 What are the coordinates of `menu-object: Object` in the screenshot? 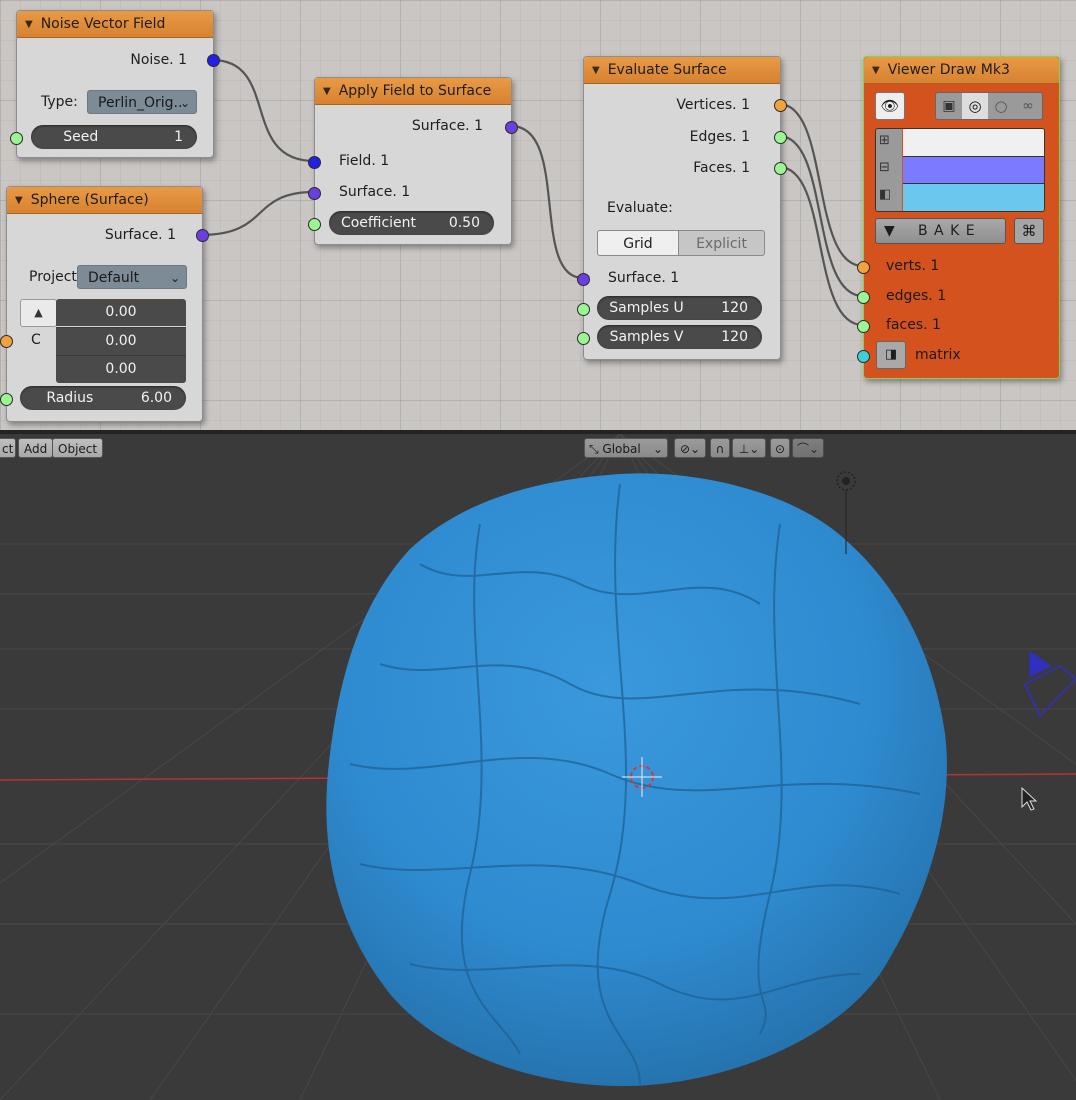 It's located at (78, 448).